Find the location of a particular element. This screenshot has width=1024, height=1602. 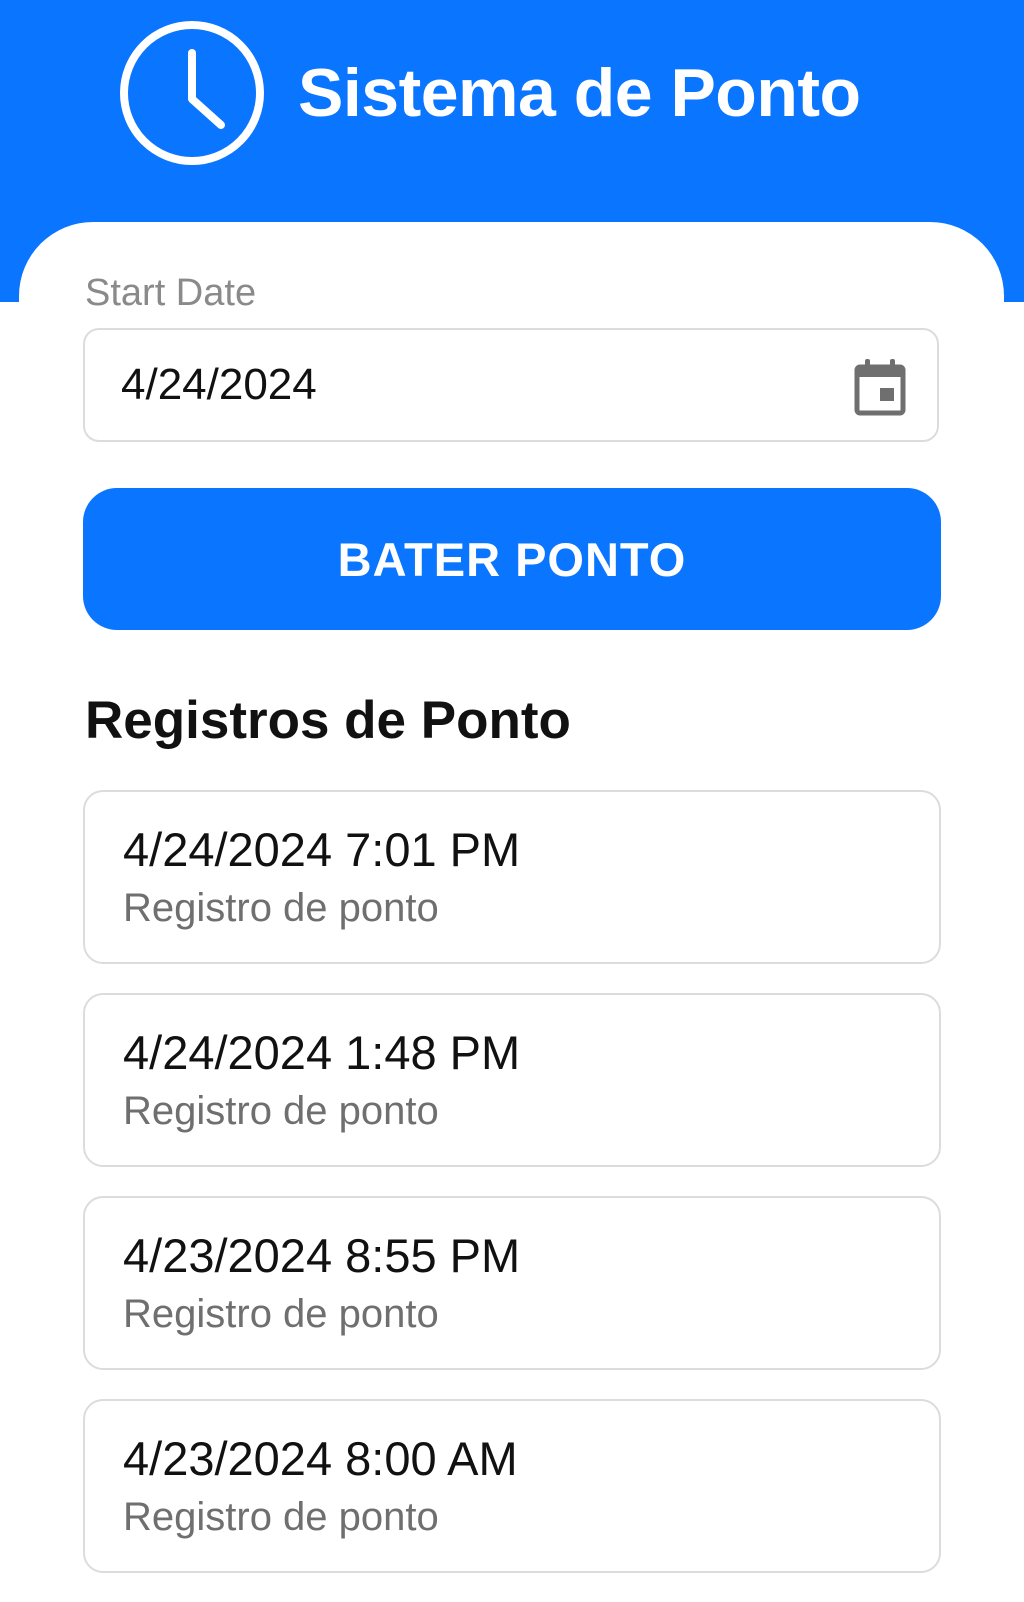

record-item: 4/24/2024 7:01 PM Registro de ponto is located at coordinates (512, 877).